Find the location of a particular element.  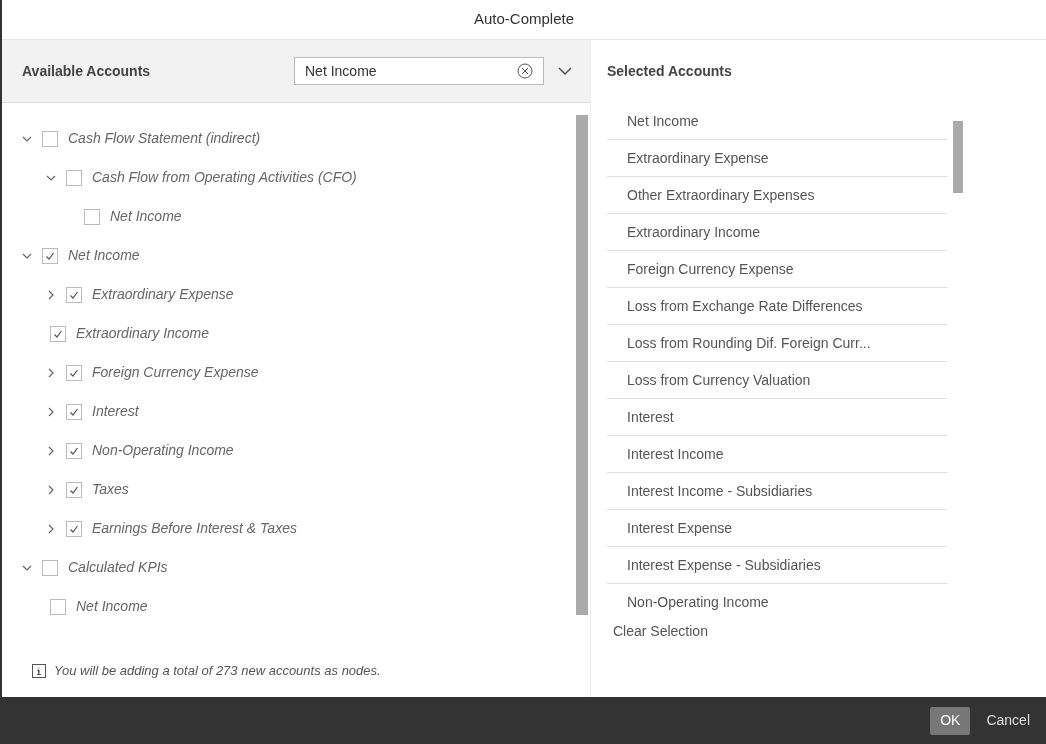

tree-item-label: Non-Operating Income is located at coordinates (163, 450).